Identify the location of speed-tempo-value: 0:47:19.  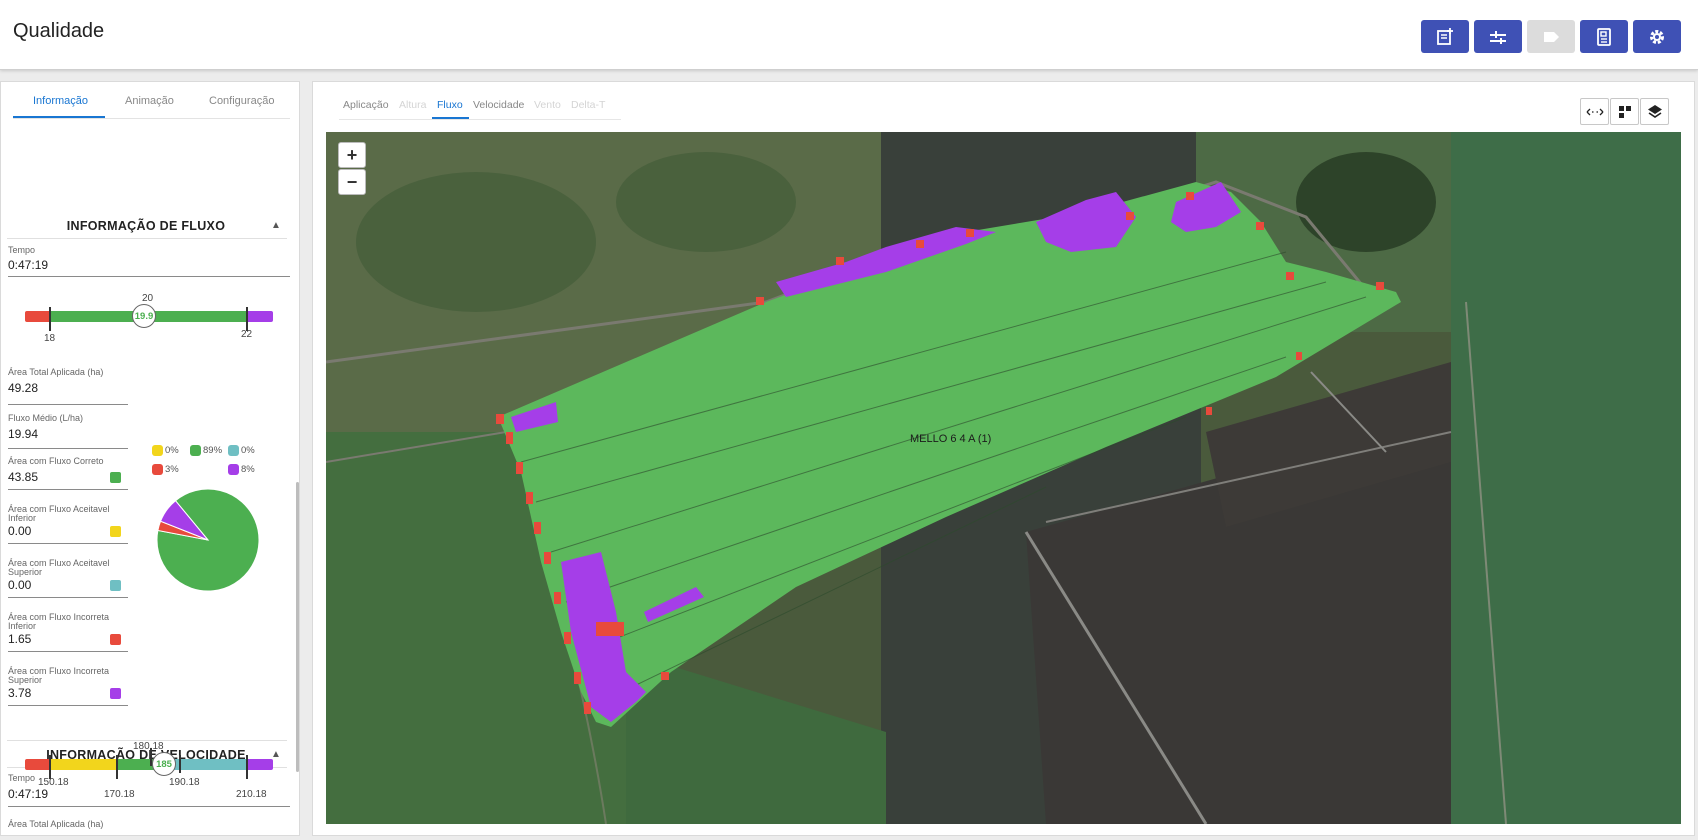
(28, 794).